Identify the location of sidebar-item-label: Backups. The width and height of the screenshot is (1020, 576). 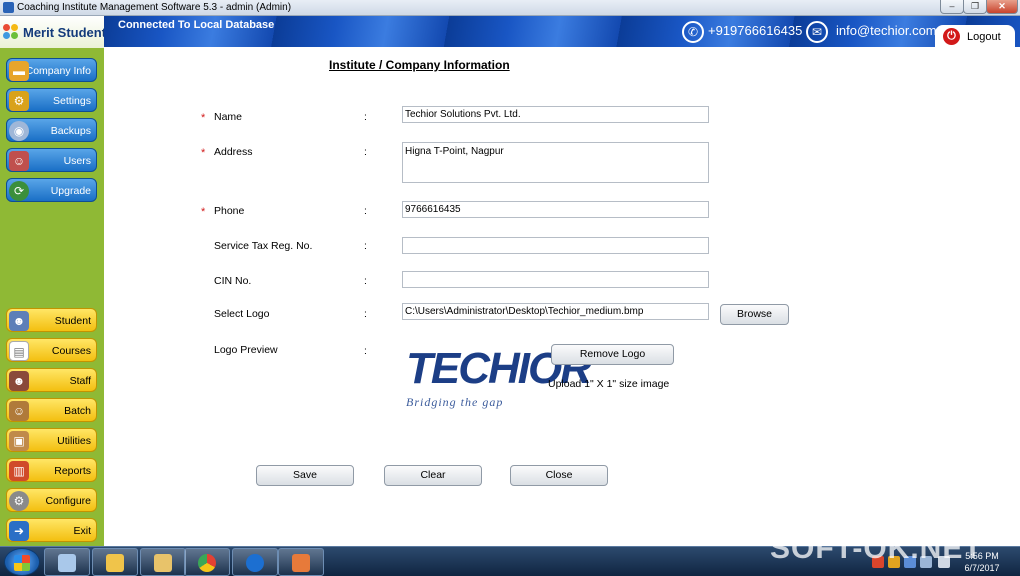
(70, 131).